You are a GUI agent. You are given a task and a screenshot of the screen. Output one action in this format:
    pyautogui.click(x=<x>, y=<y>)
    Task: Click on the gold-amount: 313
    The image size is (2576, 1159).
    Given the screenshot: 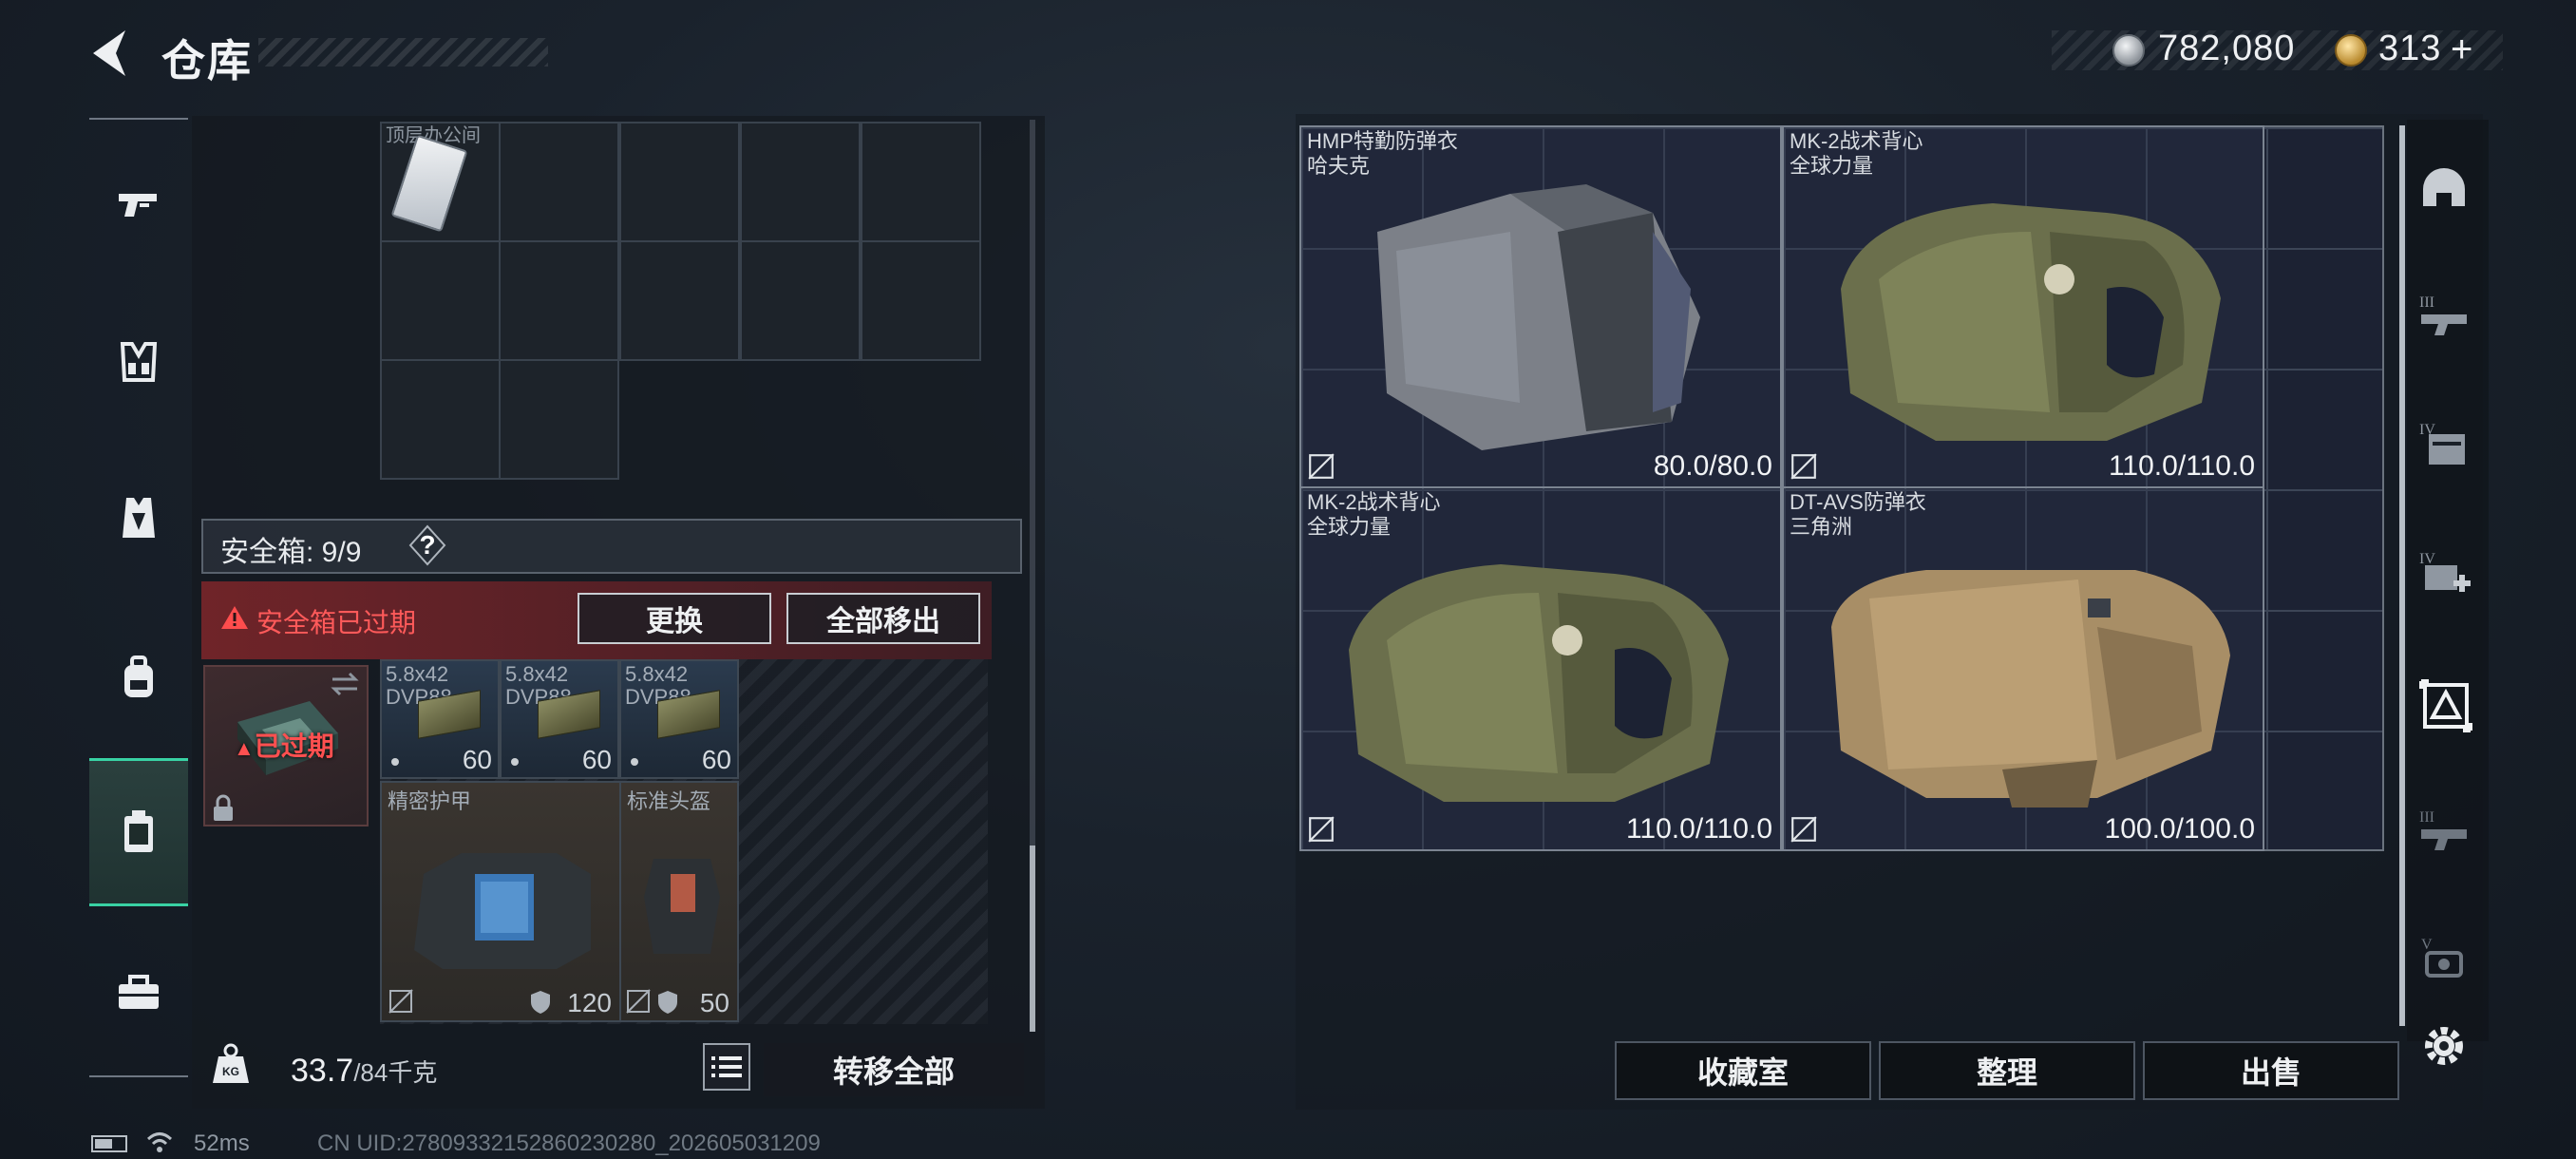 What is the action you would take?
    pyautogui.click(x=2410, y=48)
    